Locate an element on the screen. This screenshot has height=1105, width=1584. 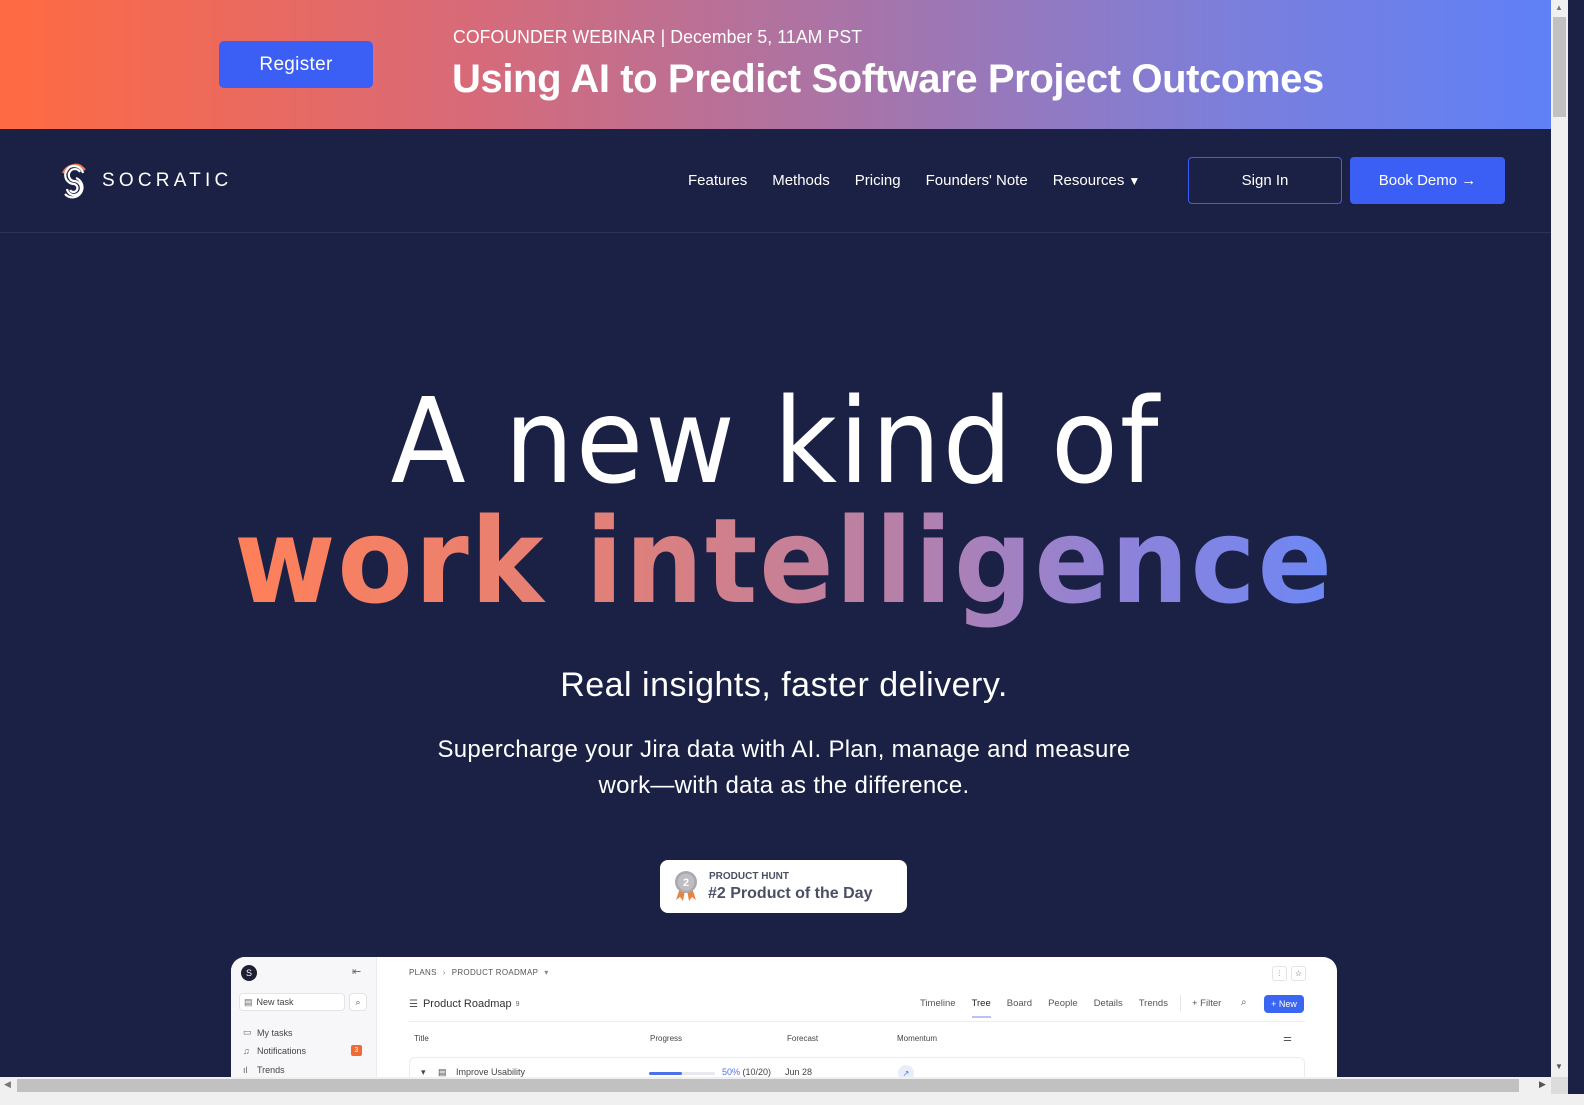
book-demo-button: Book Demo → is located at coordinates (1427, 180).